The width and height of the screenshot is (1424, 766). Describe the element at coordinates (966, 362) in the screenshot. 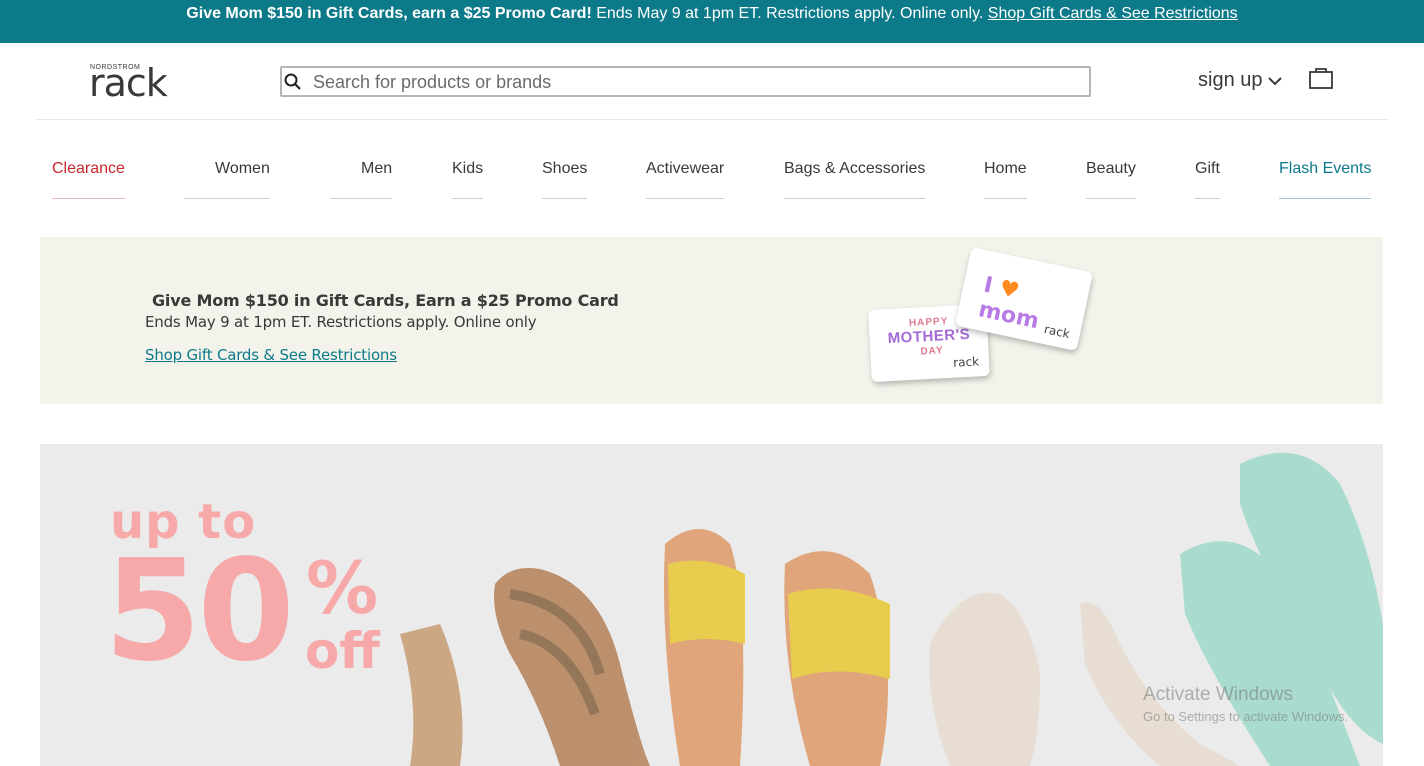

I see `card1-brand: rack` at that location.